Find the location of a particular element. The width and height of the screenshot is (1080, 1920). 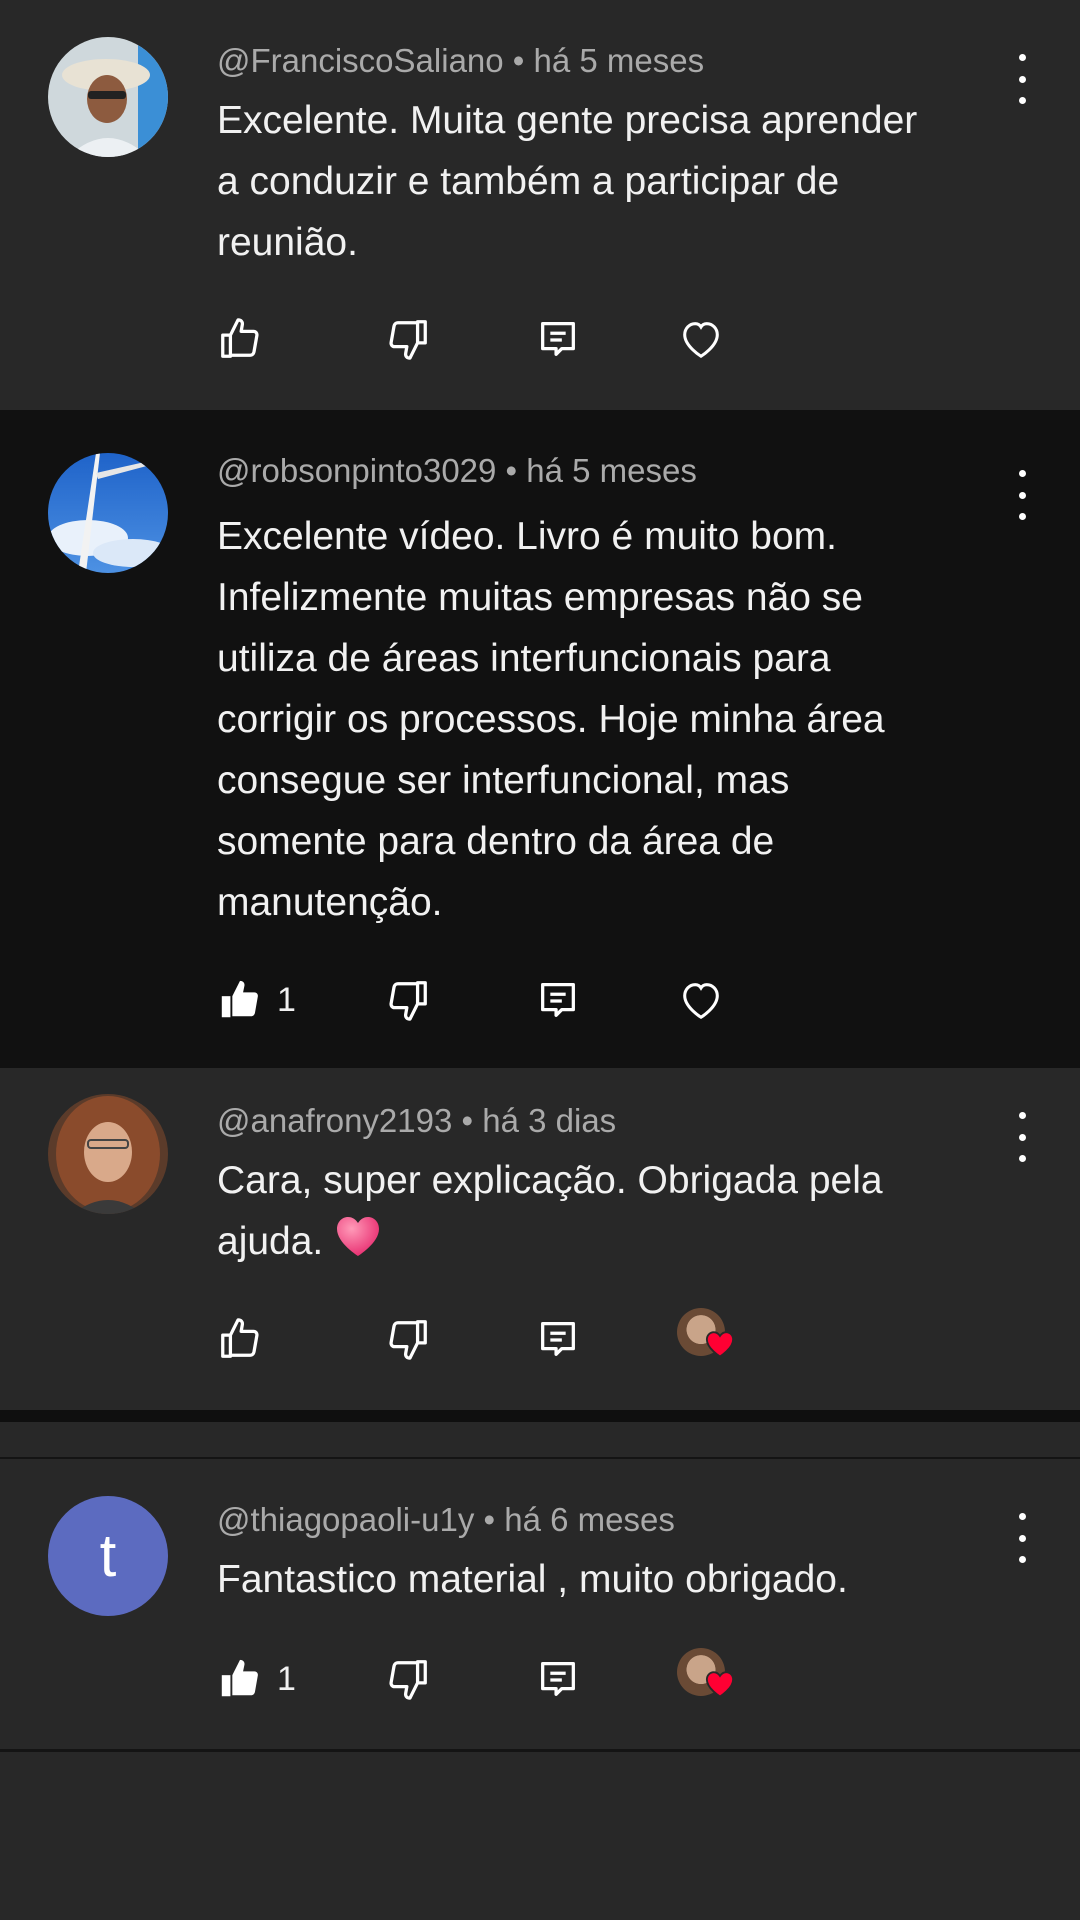

comment-time: há 3 dias is located at coordinates (549, 1120).